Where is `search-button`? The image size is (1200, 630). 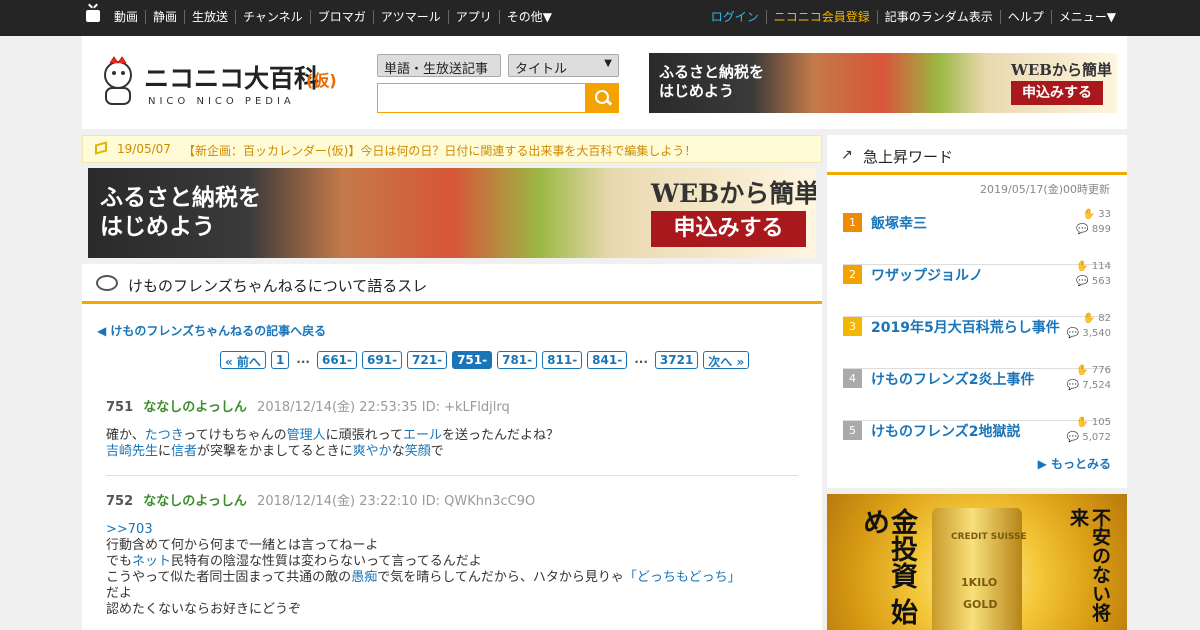
search-button is located at coordinates (602, 98).